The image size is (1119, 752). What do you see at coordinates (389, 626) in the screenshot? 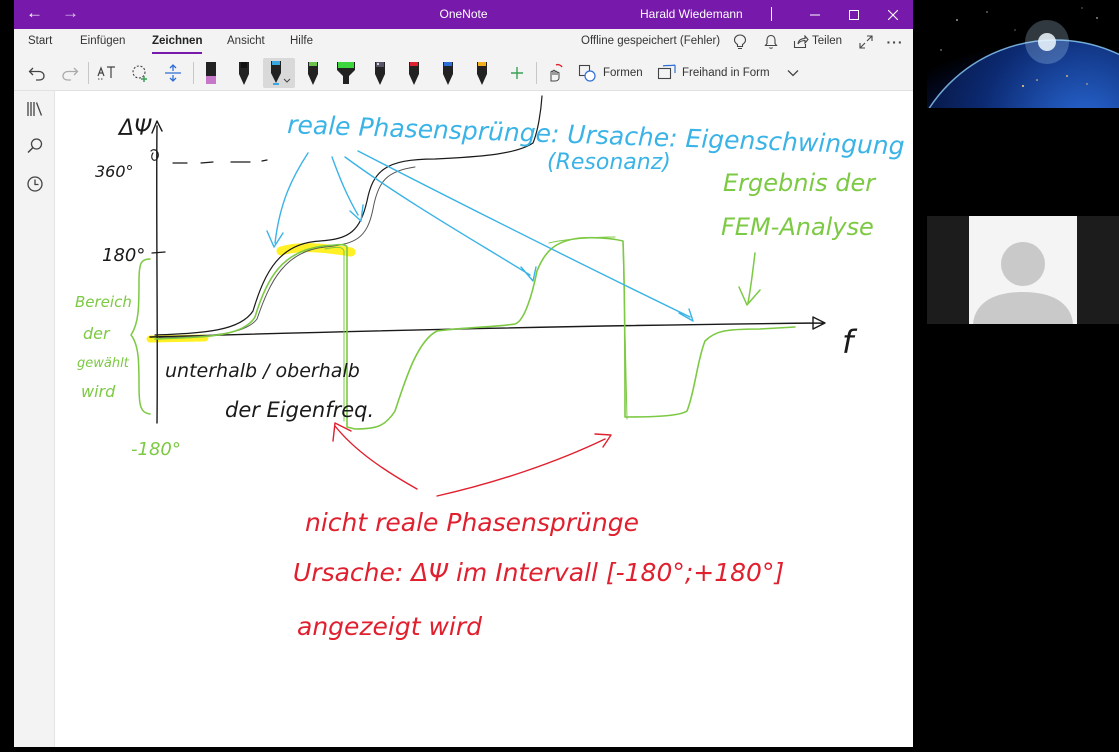
I see `red-note-line-3: angezeigt wird` at bounding box center [389, 626].